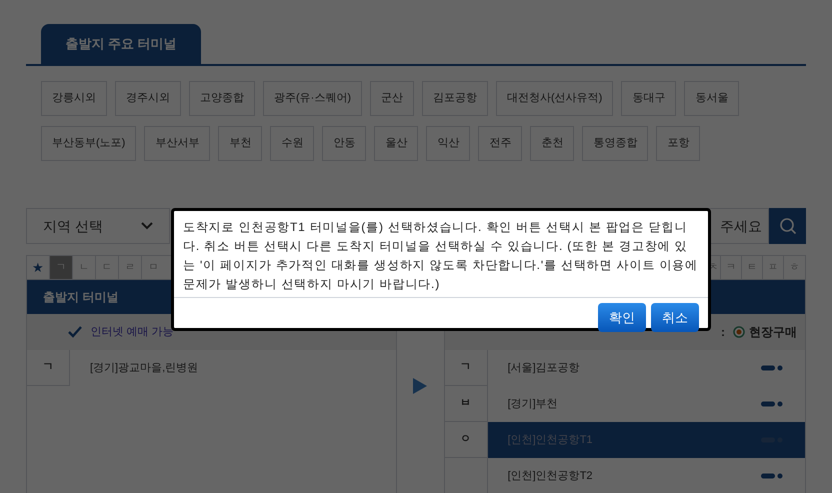 Image resolution: width=832 pixels, height=493 pixels. I want to click on dialog-message: 도착지로 인천공항T1 터미널을(를) 선택하셨습니다. 확인 버튼 선택시 본 팝업은 닫힙니다. 취소 버튼 선택시 다른 도착지 터미널을 선택하실 수 있습니다. (또한 본 경고창에 있는 '이 페이지가 추가적인 대화를 생성하지 않도록 차단합니다.'를 선택하면 사이트 이용에 문제가 발생하니 선택하지 마시기 바랍니다.), so click(441, 256).